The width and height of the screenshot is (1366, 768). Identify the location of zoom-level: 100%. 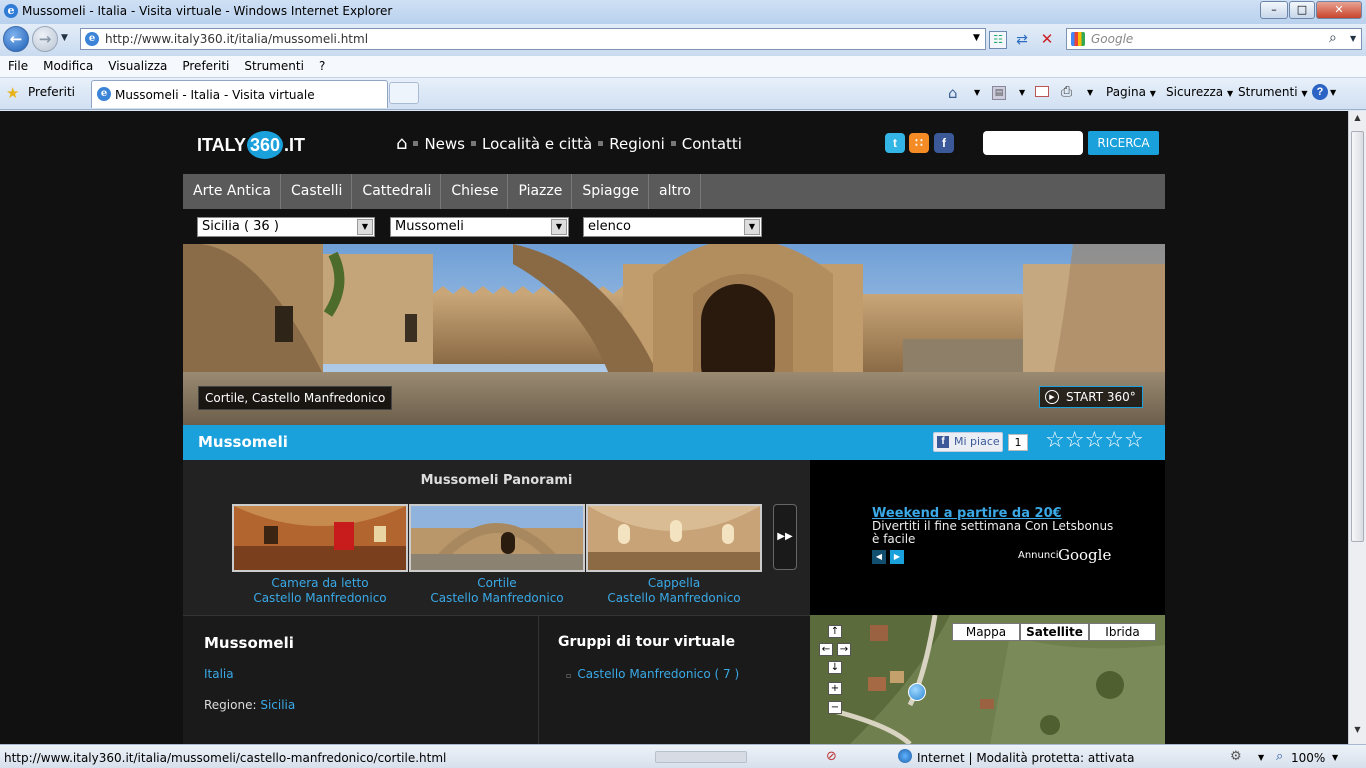
(1308, 758).